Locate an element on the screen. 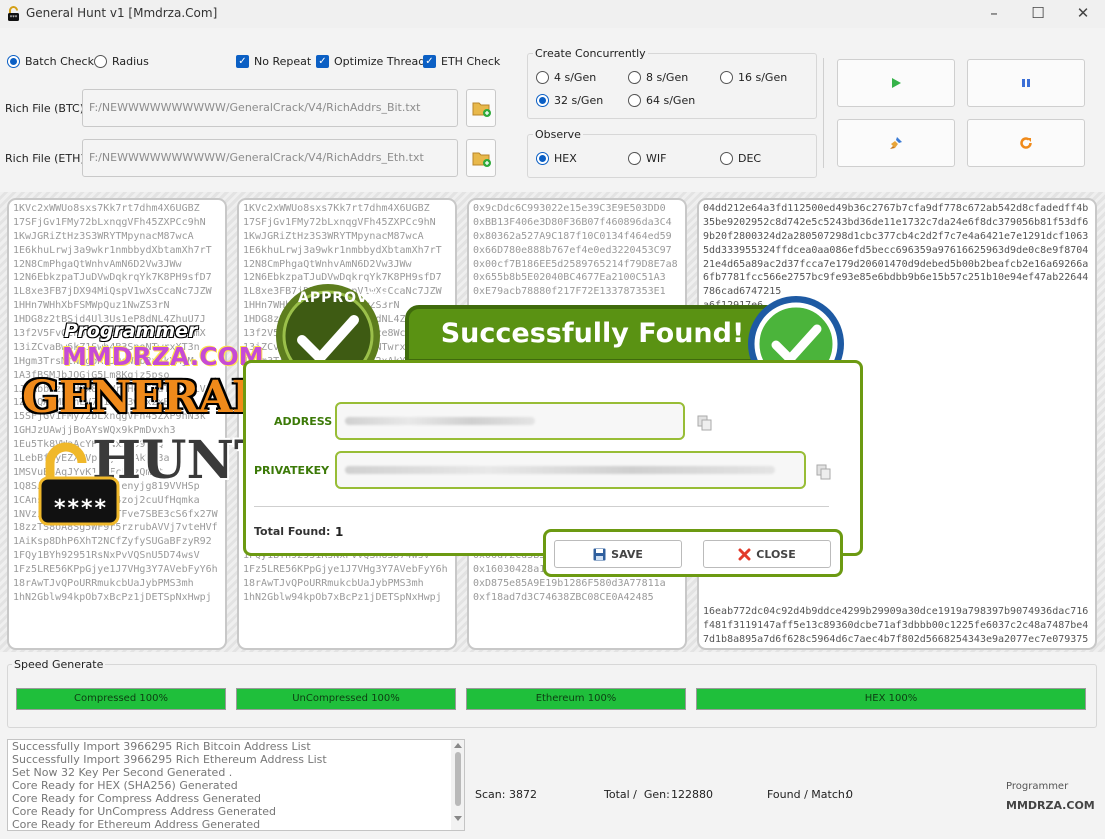 The height and width of the screenshot is (839, 1105). save-button: SAVE is located at coordinates (618, 554).